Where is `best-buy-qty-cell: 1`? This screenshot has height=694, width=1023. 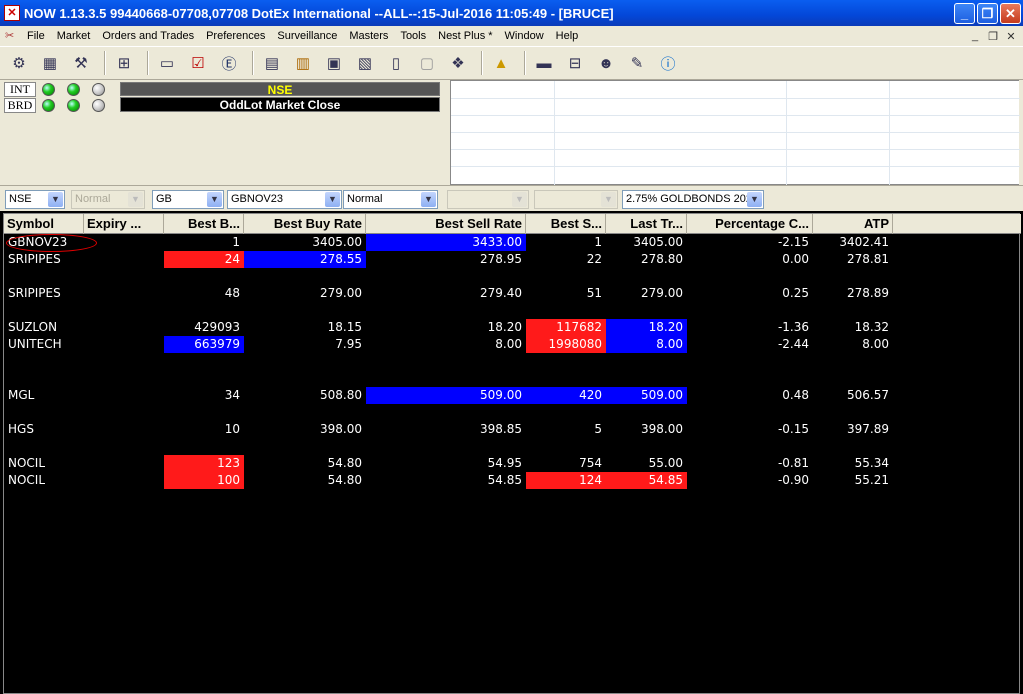
best-buy-qty-cell: 1 is located at coordinates (204, 242).